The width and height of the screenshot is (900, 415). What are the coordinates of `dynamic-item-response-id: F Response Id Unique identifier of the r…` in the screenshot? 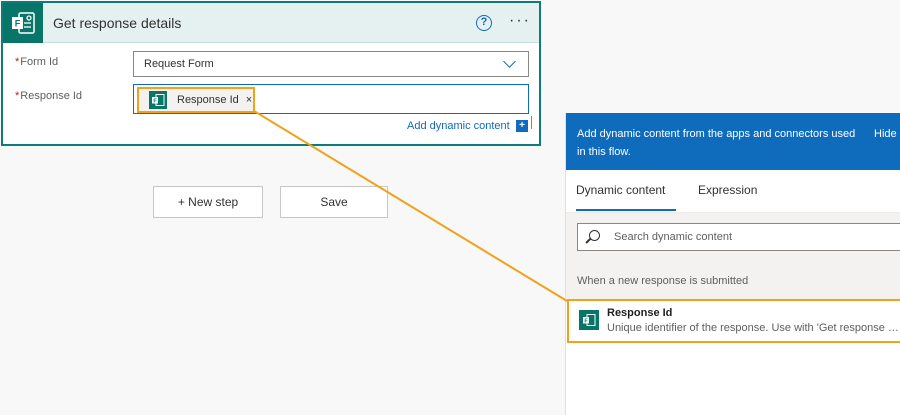 It's located at (733, 321).